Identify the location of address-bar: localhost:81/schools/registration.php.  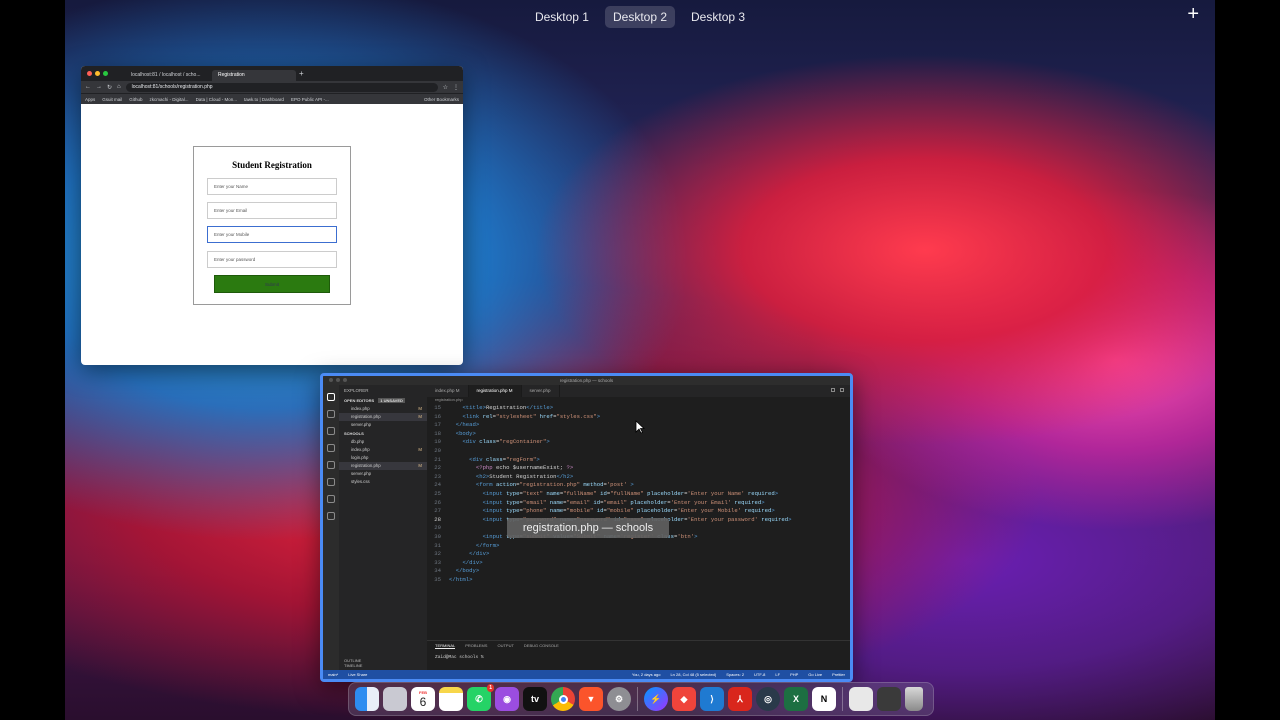
(281, 87).